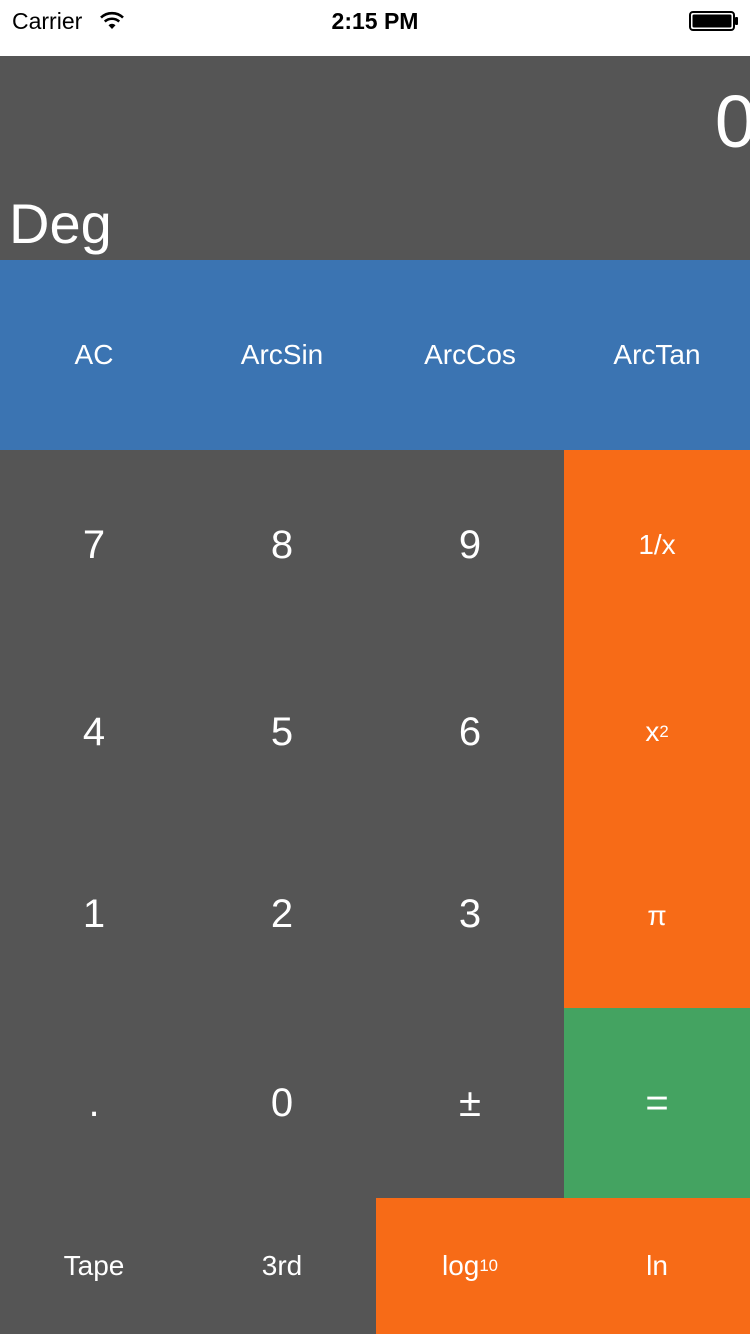 Image resolution: width=750 pixels, height=1334 pixels. What do you see at coordinates (94, 732) in the screenshot?
I see `digit-4-button: 4` at bounding box center [94, 732].